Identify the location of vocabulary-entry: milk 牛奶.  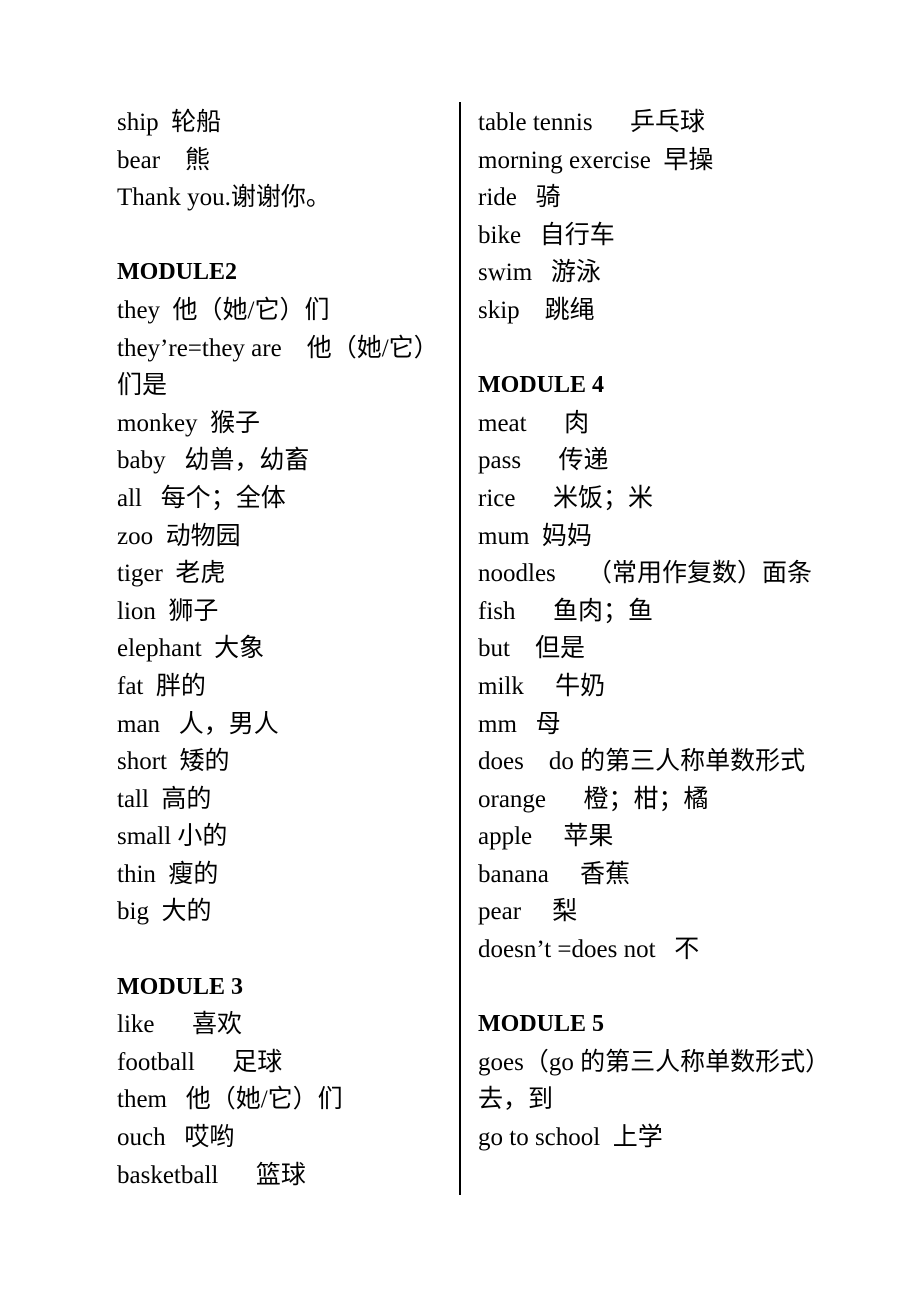
(542, 686).